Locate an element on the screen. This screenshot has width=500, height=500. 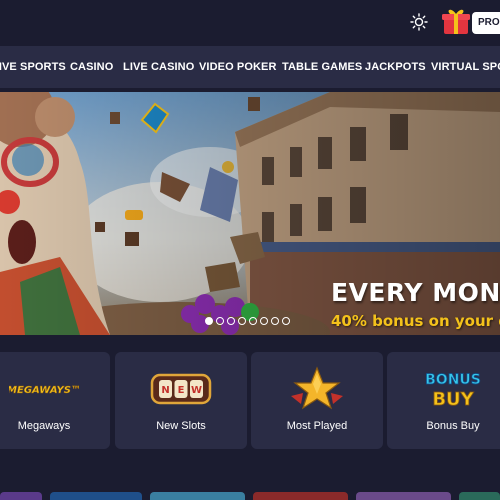
svg-text: MEGAWAYS™ is located at coordinates (44, 390).